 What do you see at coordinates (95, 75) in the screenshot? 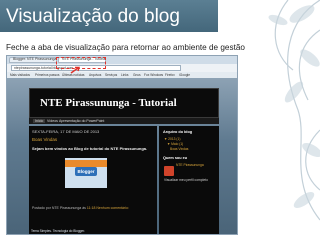
I see `bookmark-item: Arquivos` at bounding box center [95, 75].